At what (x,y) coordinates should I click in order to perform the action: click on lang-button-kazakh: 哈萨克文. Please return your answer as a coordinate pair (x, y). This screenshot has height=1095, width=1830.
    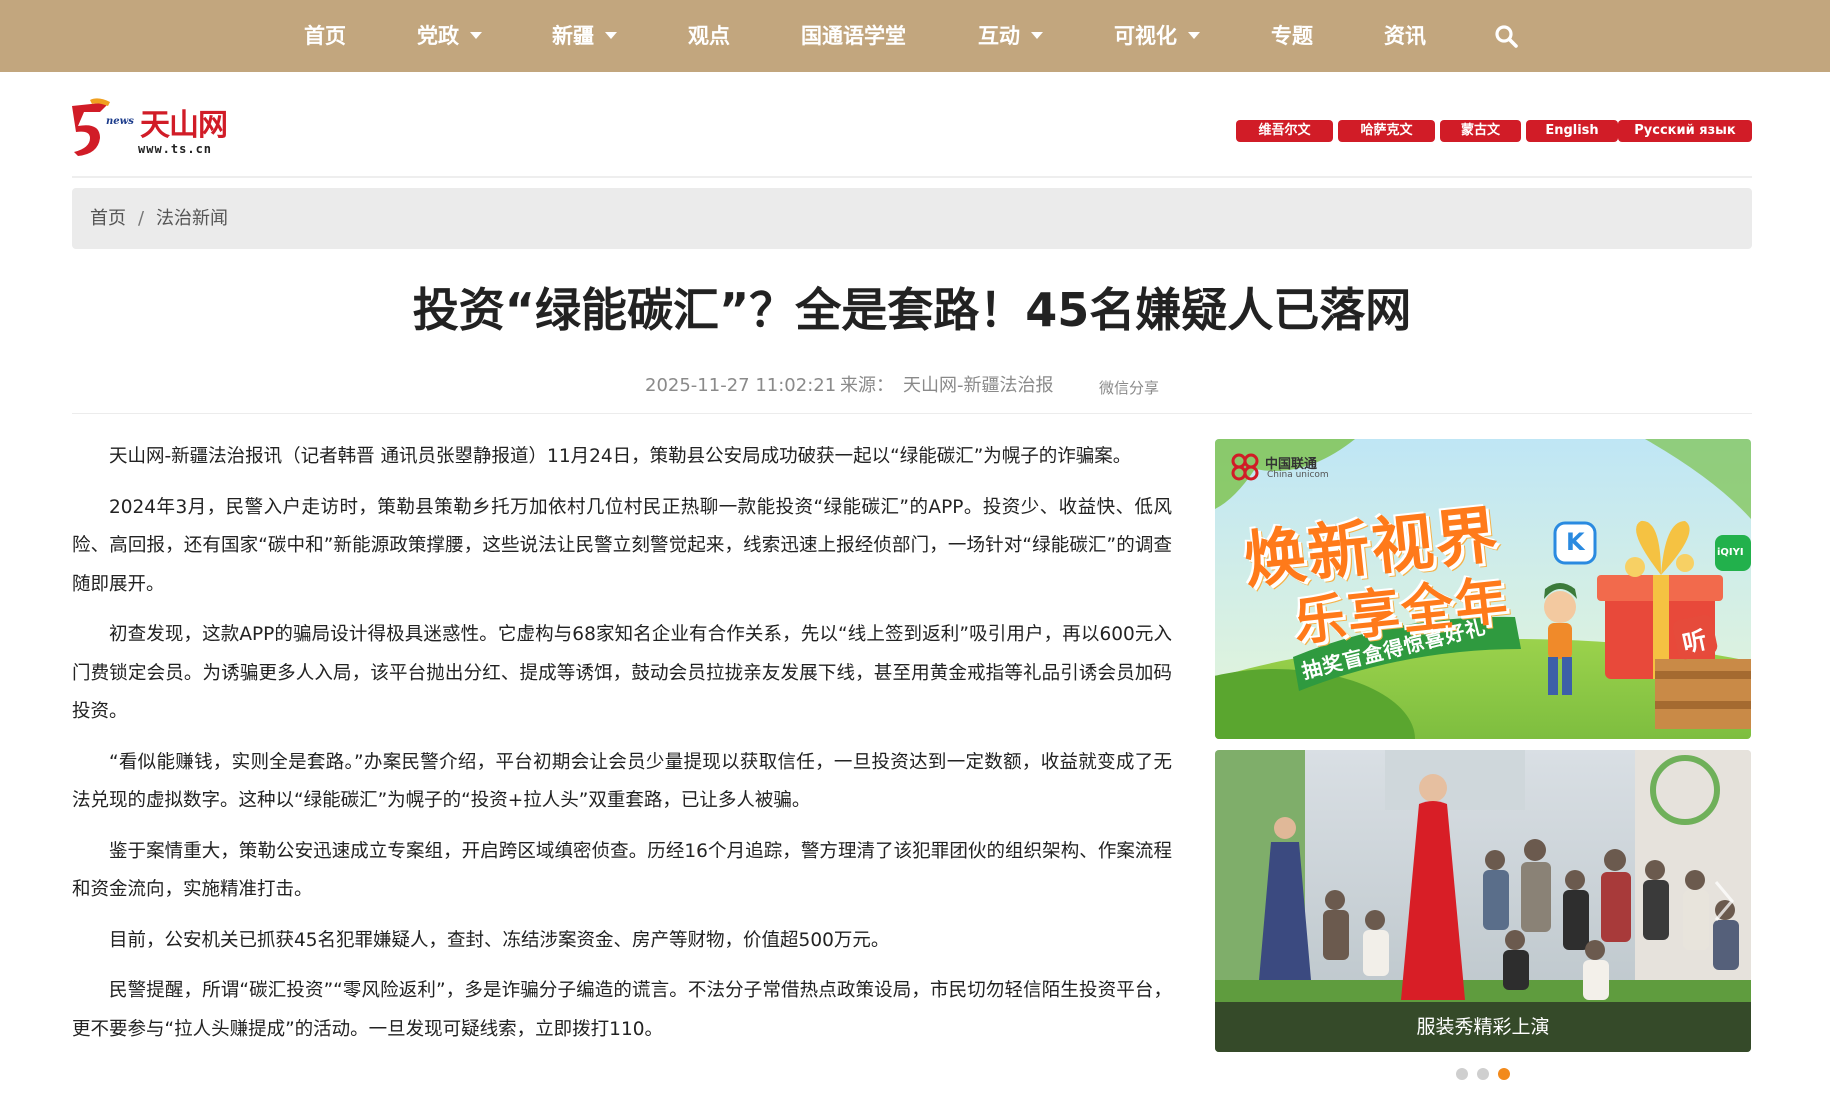
    Looking at the image, I should click on (1386, 131).